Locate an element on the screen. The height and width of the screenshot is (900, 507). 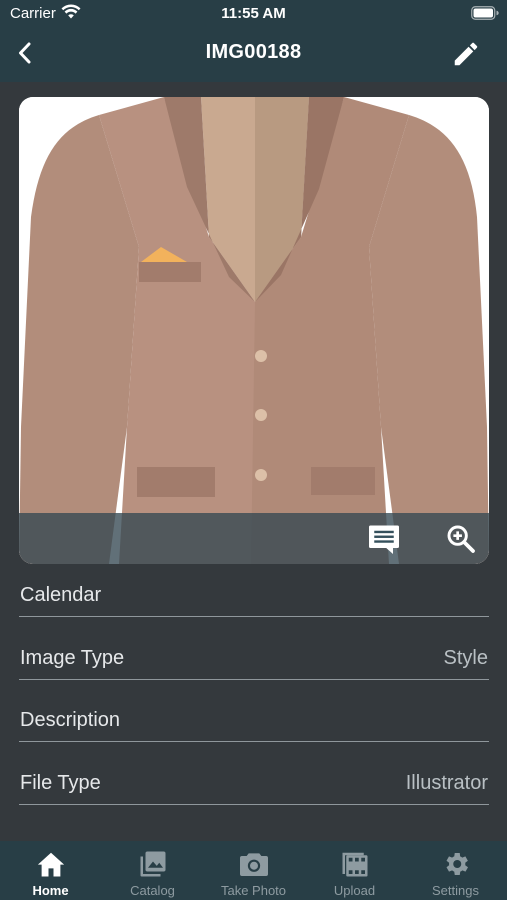
tab-catalog: Catalog is located at coordinates (152, 870).